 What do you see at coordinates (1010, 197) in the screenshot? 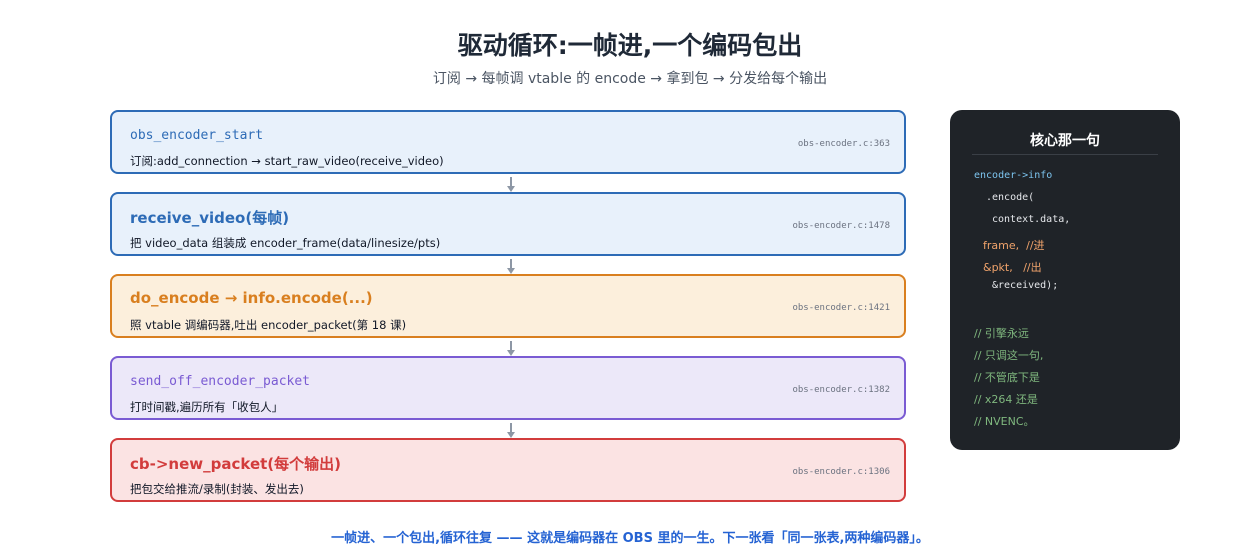
I see `code-line: .encode(` at bounding box center [1010, 197].